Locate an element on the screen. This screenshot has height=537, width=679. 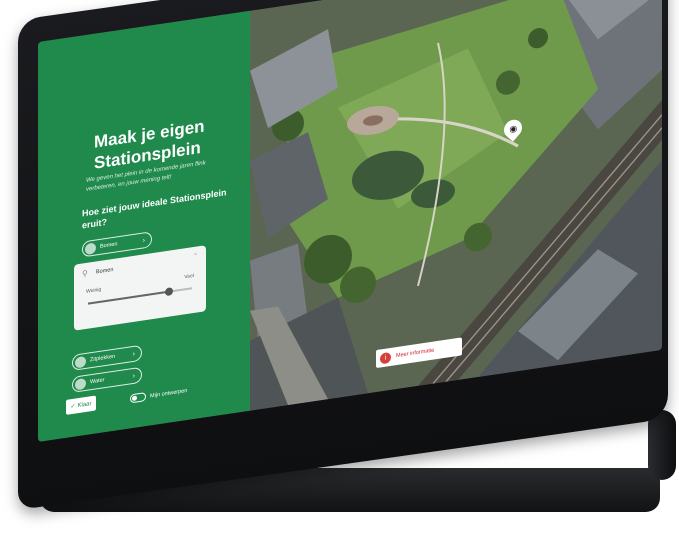
option-label: Zitplekken is located at coordinates (103, 358).